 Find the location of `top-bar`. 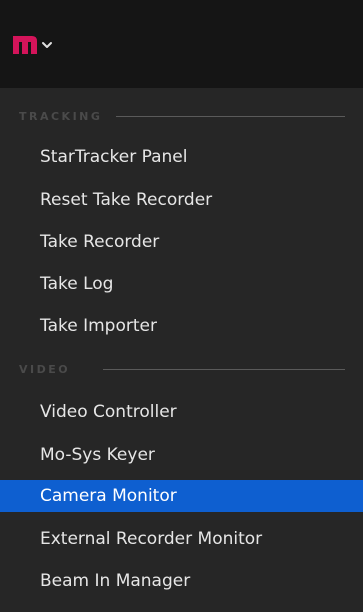

top-bar is located at coordinates (181, 44).